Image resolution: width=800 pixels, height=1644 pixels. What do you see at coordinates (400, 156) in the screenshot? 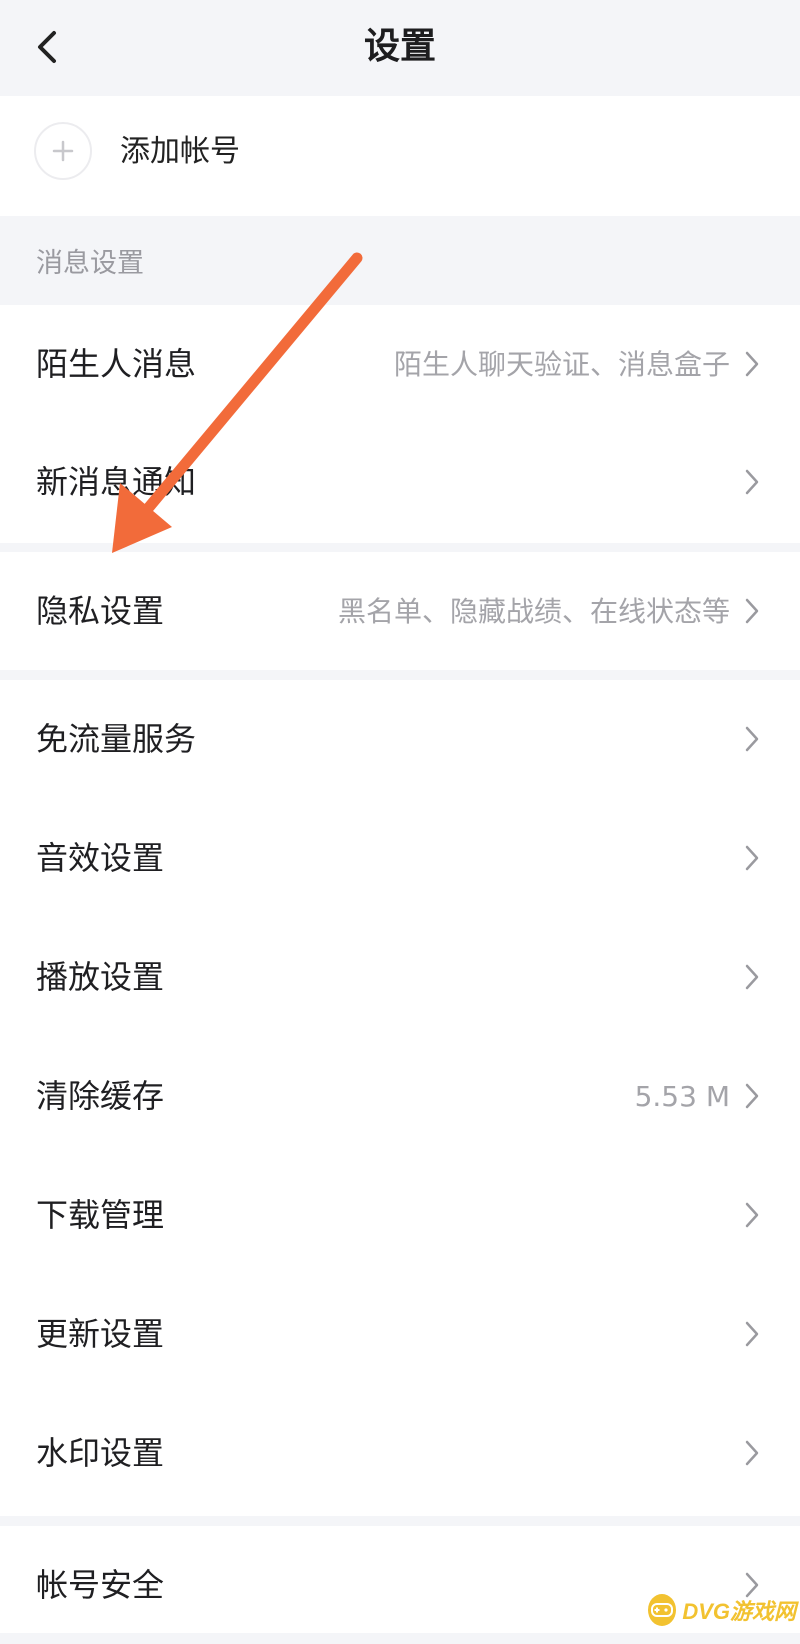
I see `add-account-row: 添加帐号` at bounding box center [400, 156].